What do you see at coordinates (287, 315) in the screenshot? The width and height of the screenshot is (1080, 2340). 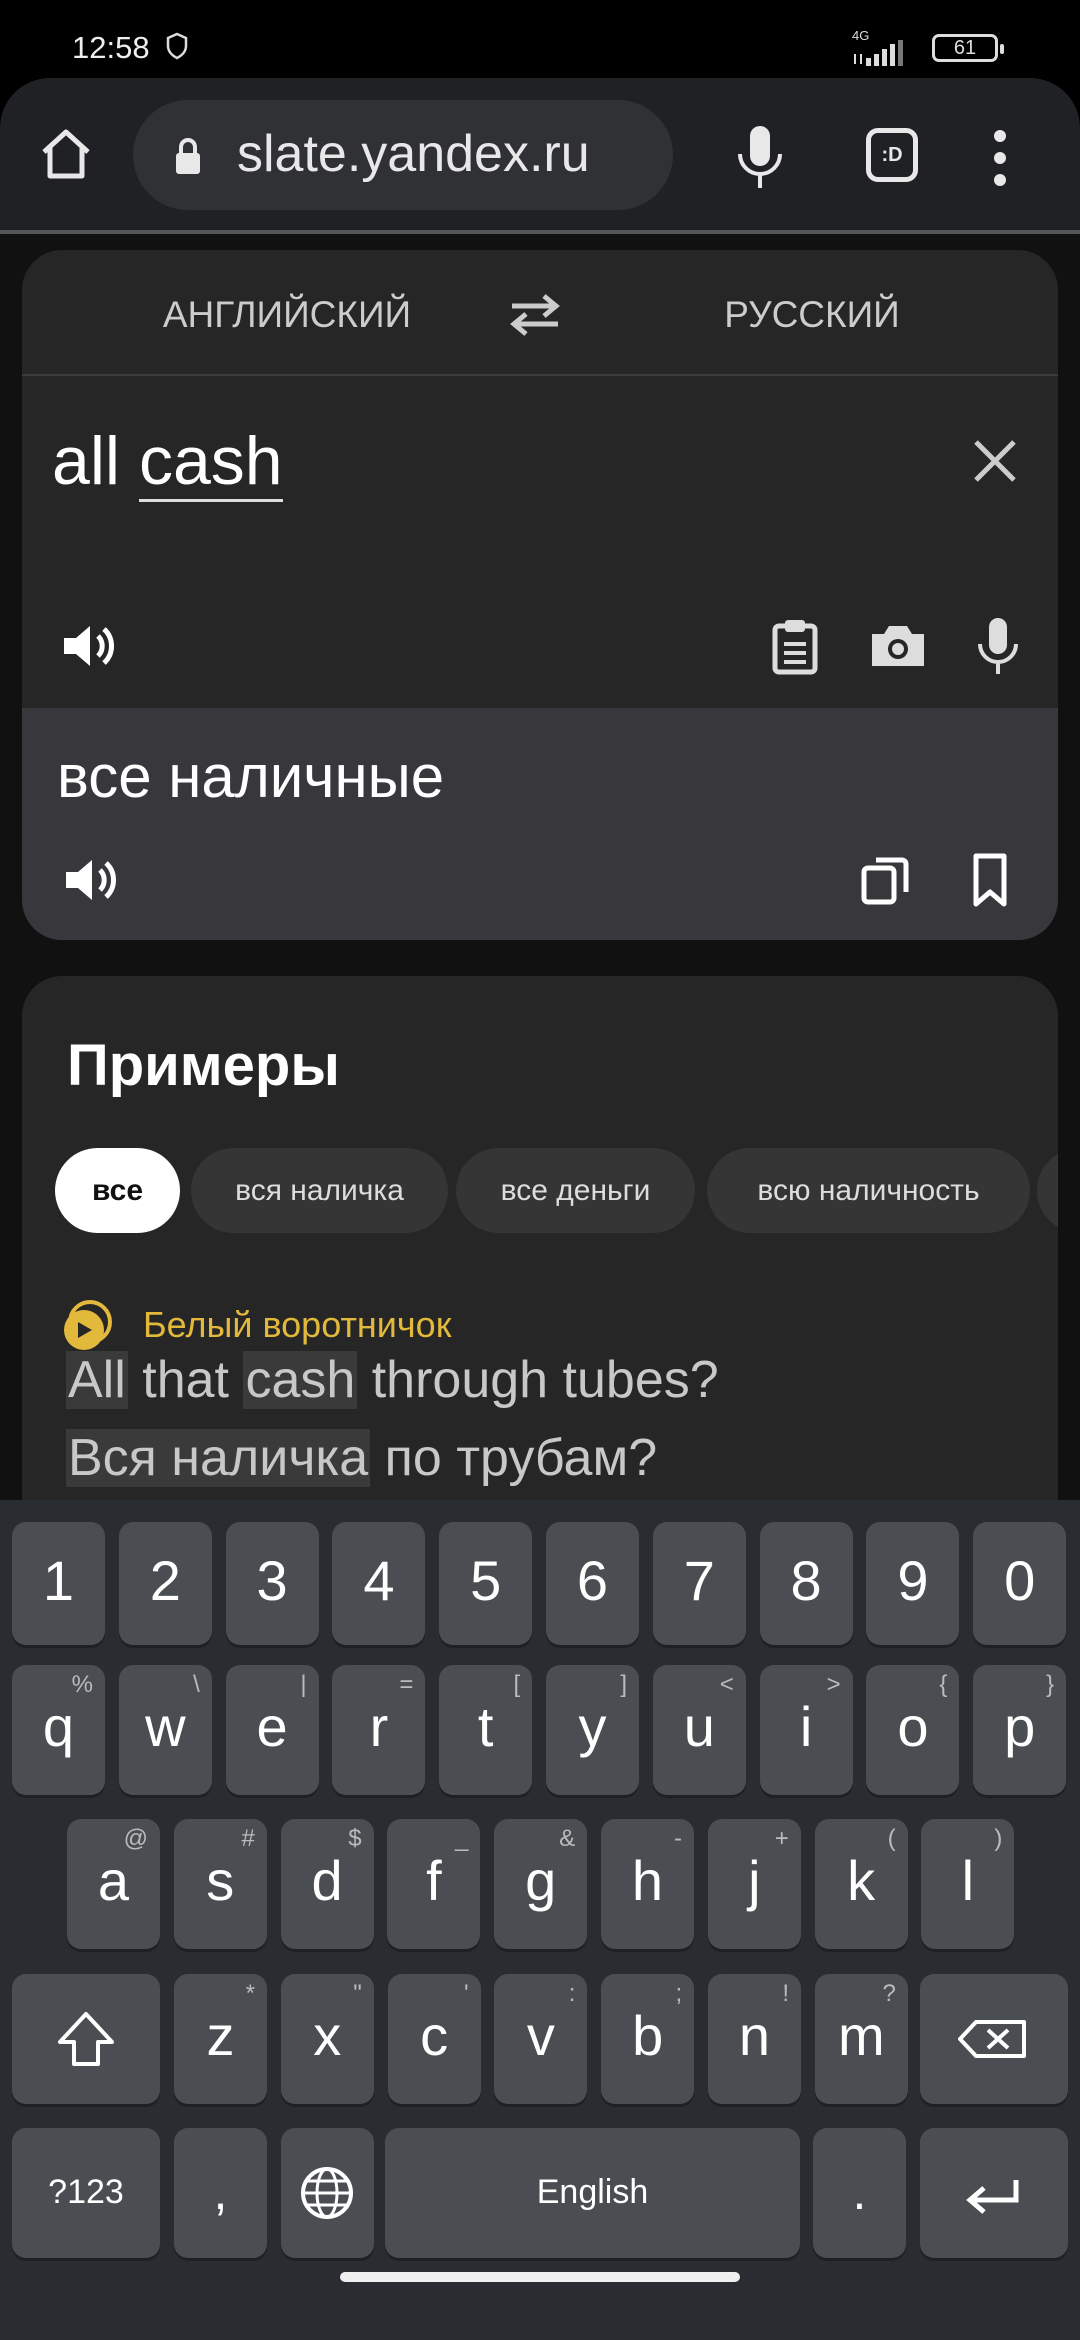 I see `source-language-button: АНГЛИЙСКИЙ` at bounding box center [287, 315].